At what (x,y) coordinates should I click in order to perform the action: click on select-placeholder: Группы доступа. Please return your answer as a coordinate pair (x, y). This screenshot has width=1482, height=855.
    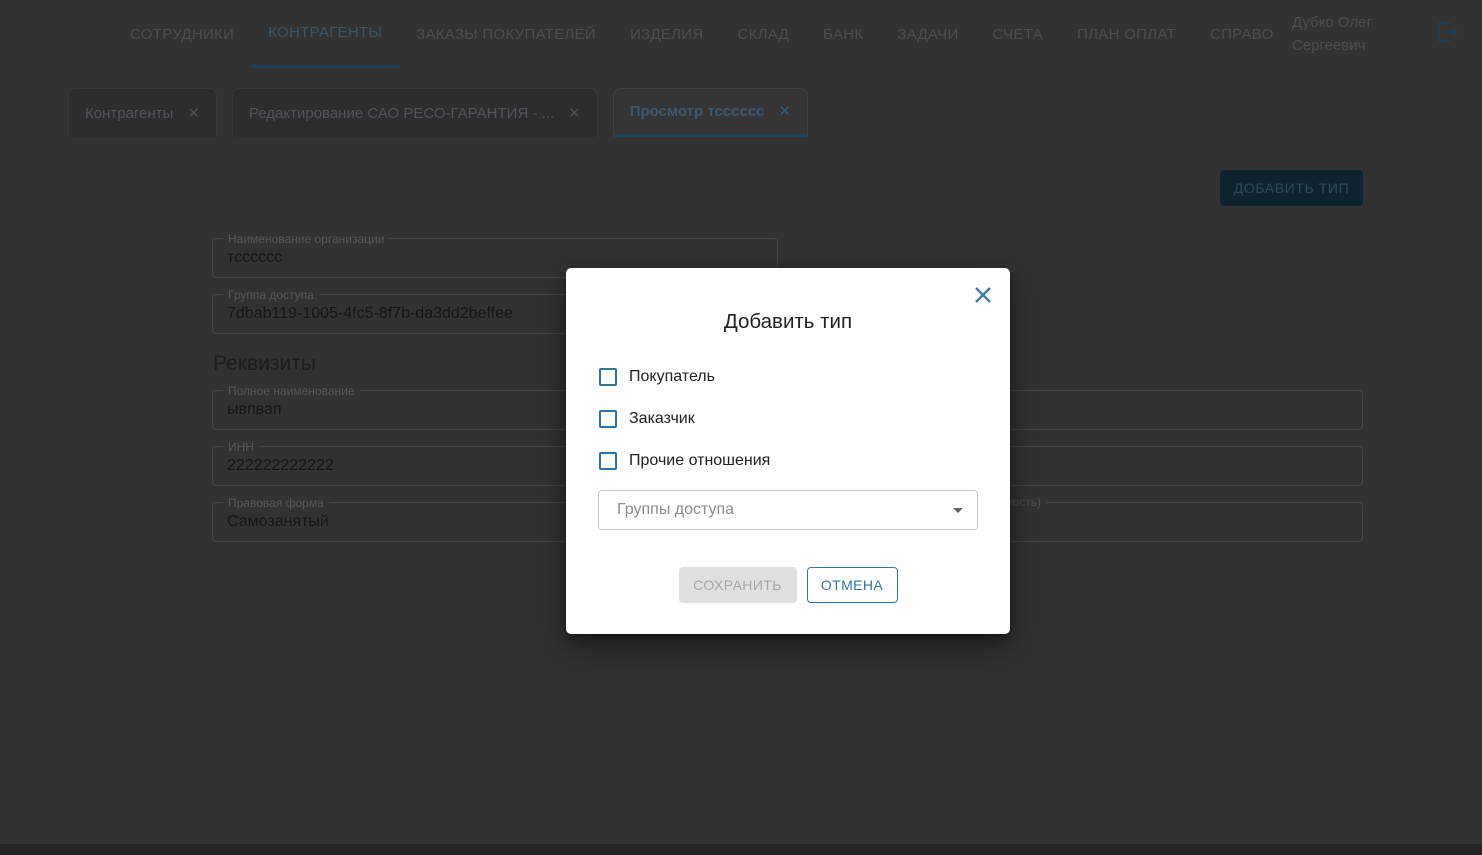
    Looking at the image, I should click on (676, 509).